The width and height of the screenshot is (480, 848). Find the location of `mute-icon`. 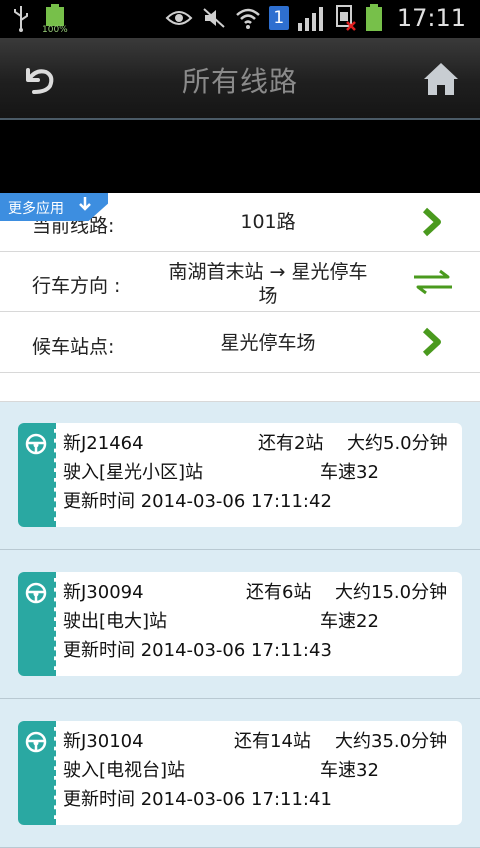

mute-icon is located at coordinates (214, 18).